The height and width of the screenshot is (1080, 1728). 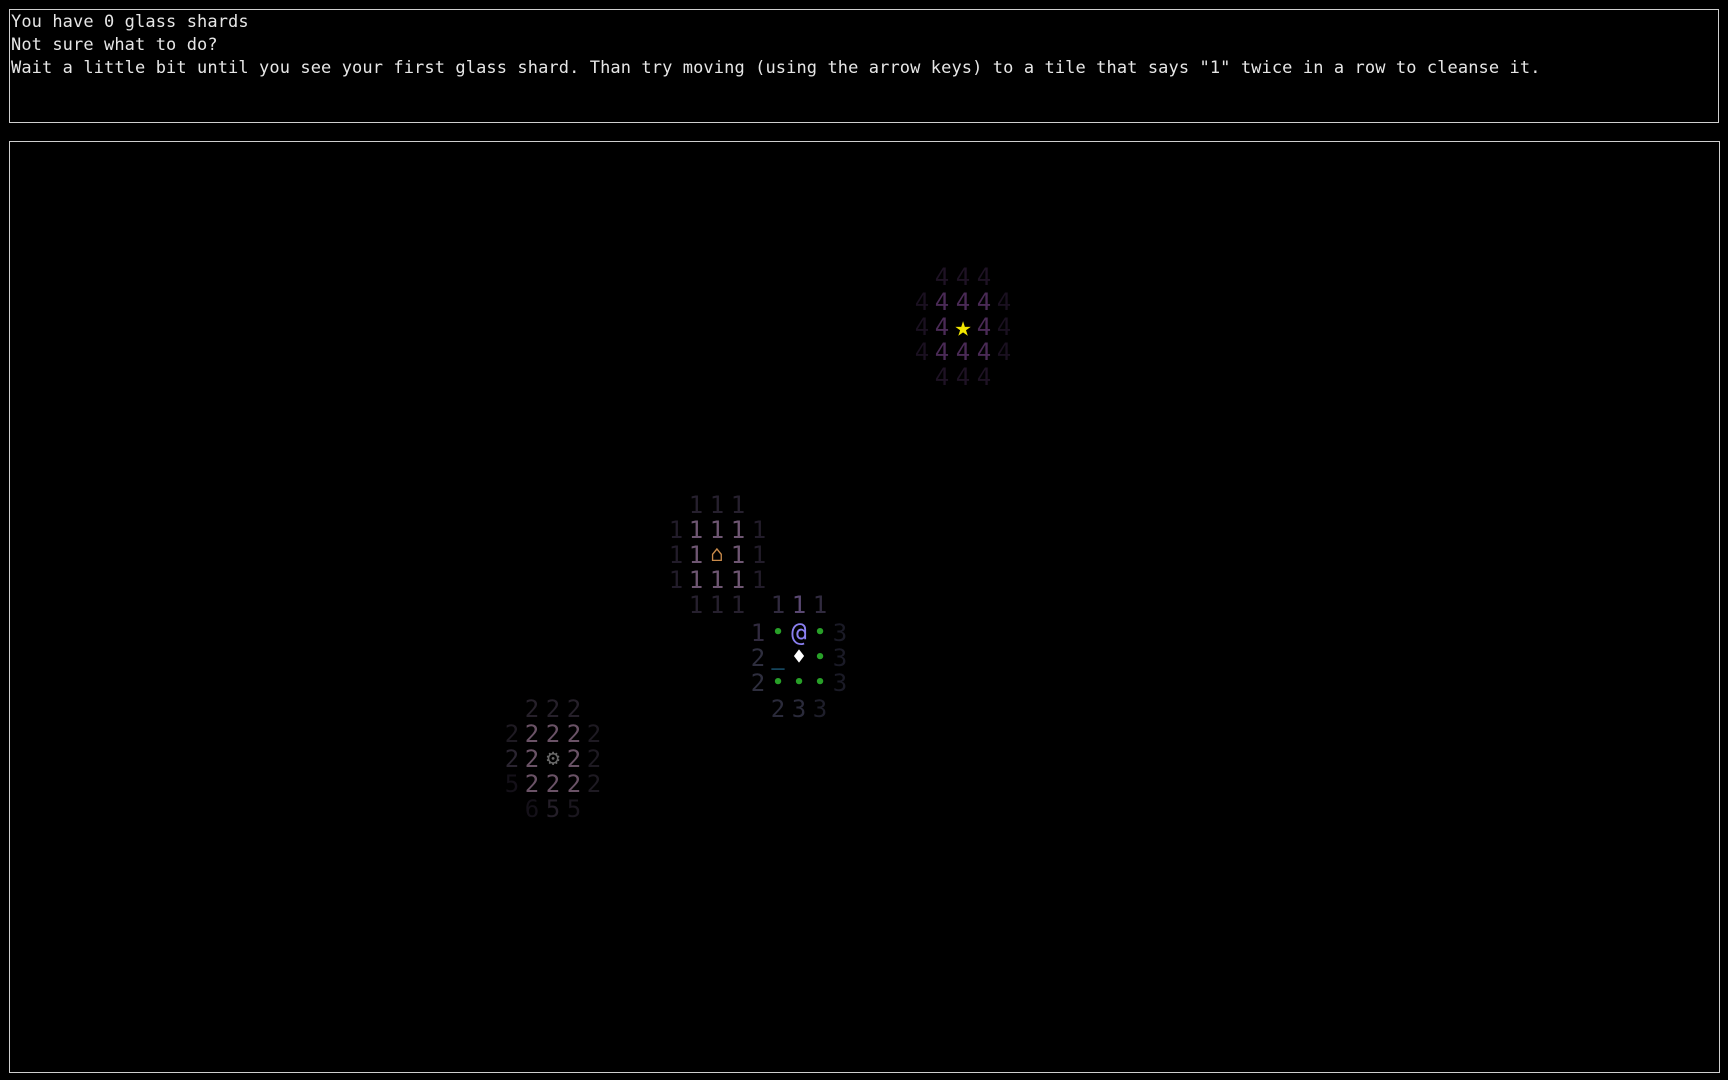 What do you see at coordinates (717, 554) in the screenshot?
I see `home-icon: ⌂` at bounding box center [717, 554].